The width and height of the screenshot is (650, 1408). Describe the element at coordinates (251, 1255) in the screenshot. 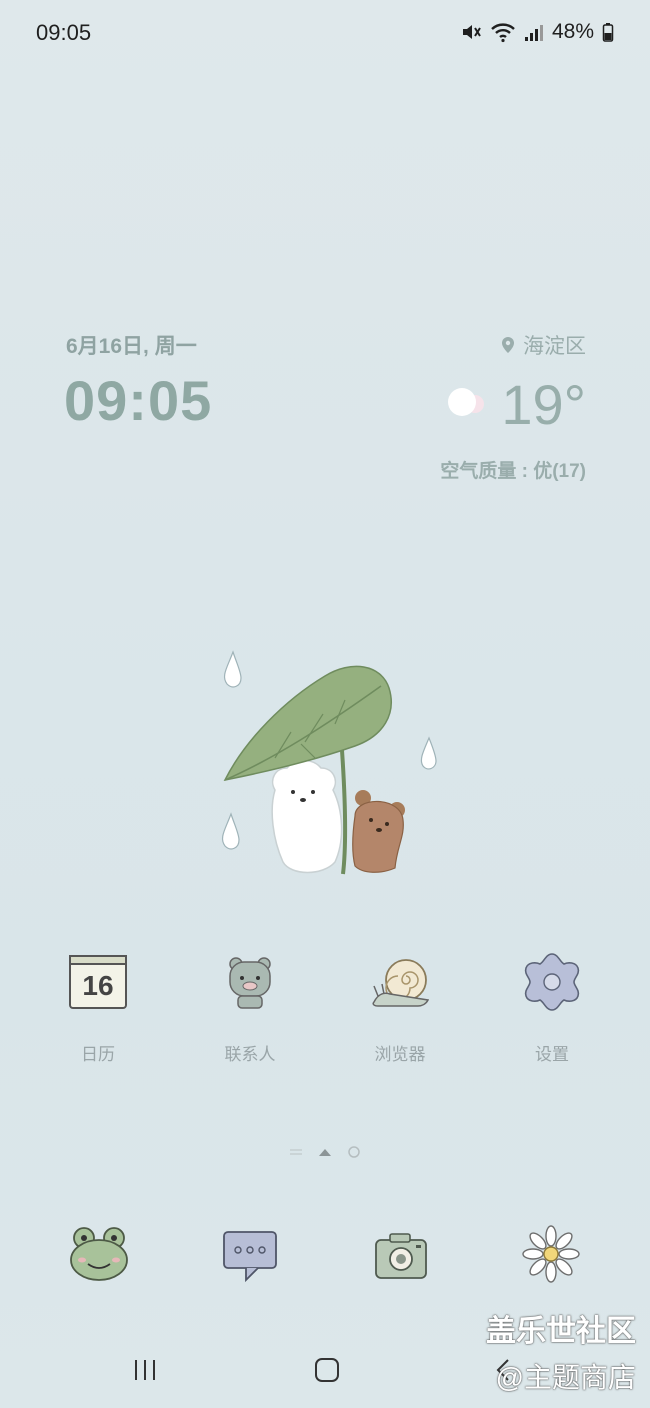

I see `messages-icon` at that location.